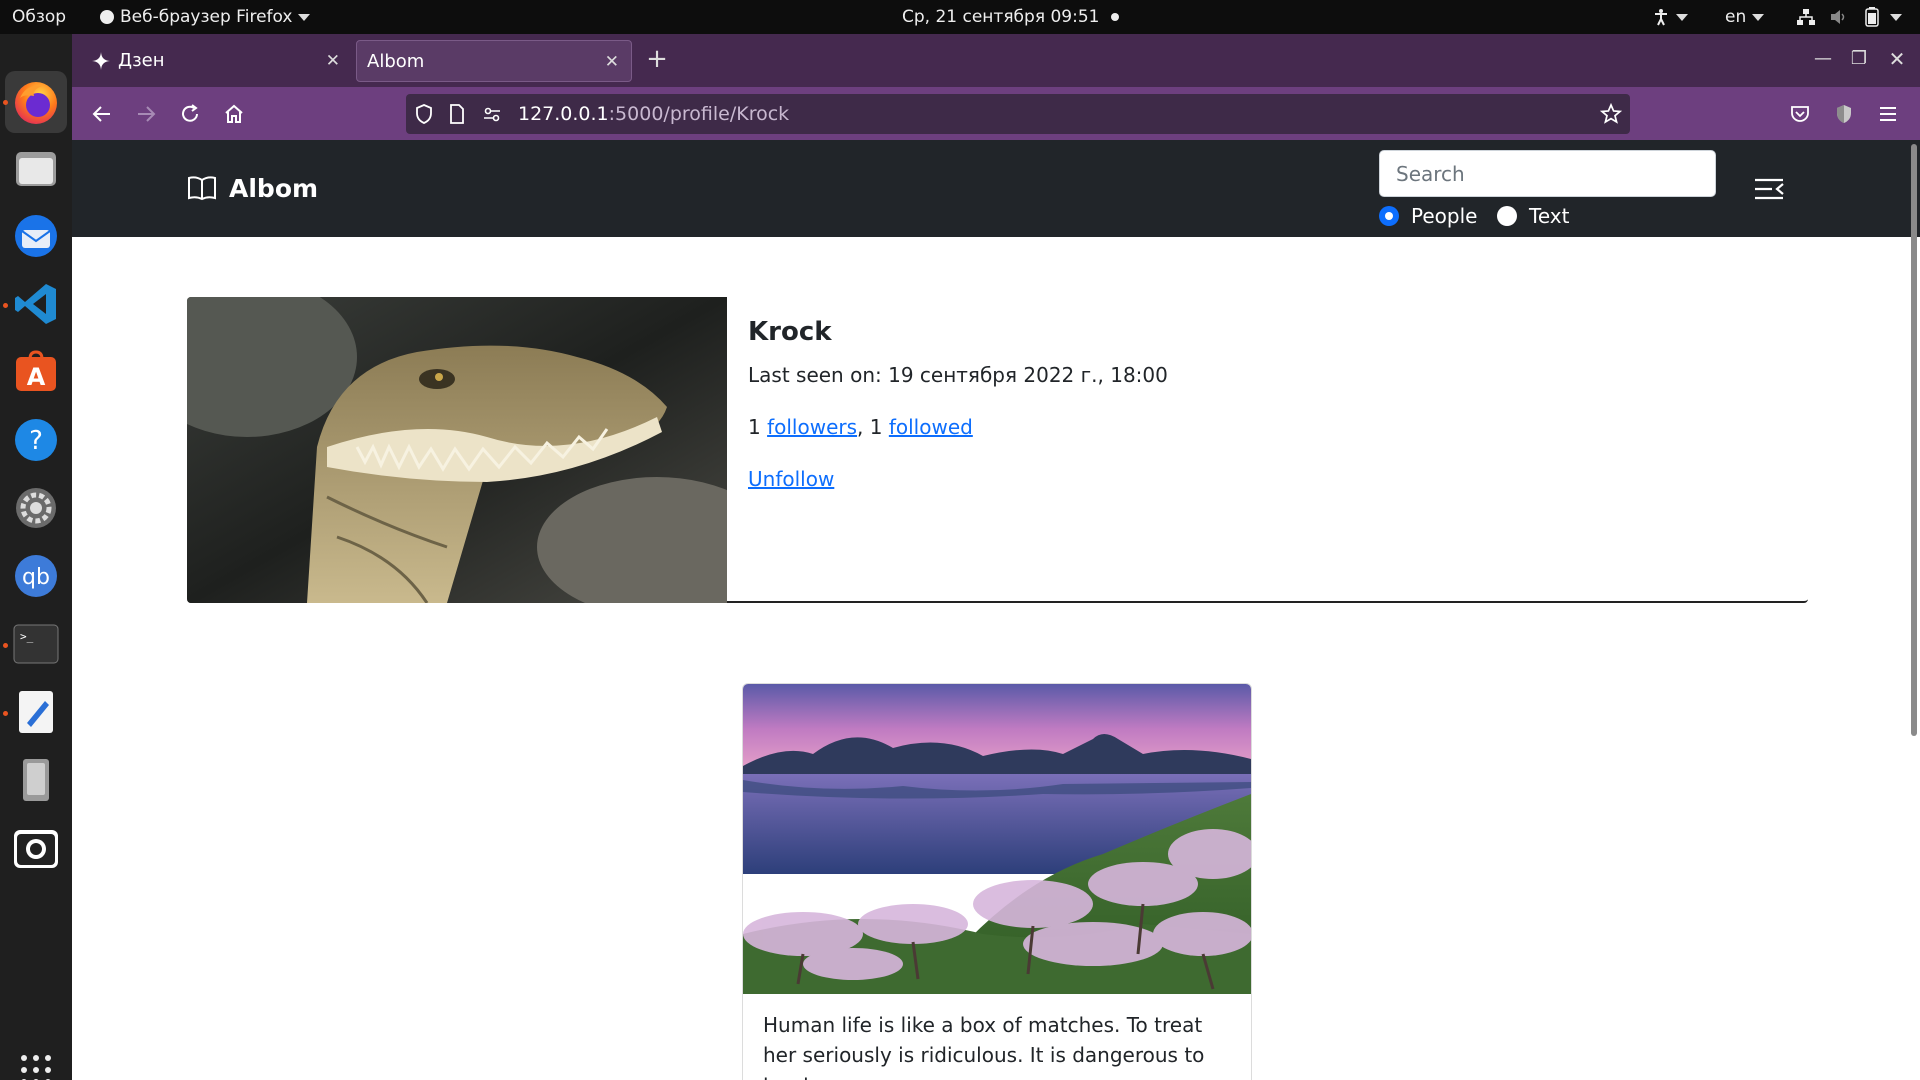 The height and width of the screenshot is (1080, 1920). What do you see at coordinates (141, 60) in the screenshot?
I see `tab-title: Дзен` at bounding box center [141, 60].